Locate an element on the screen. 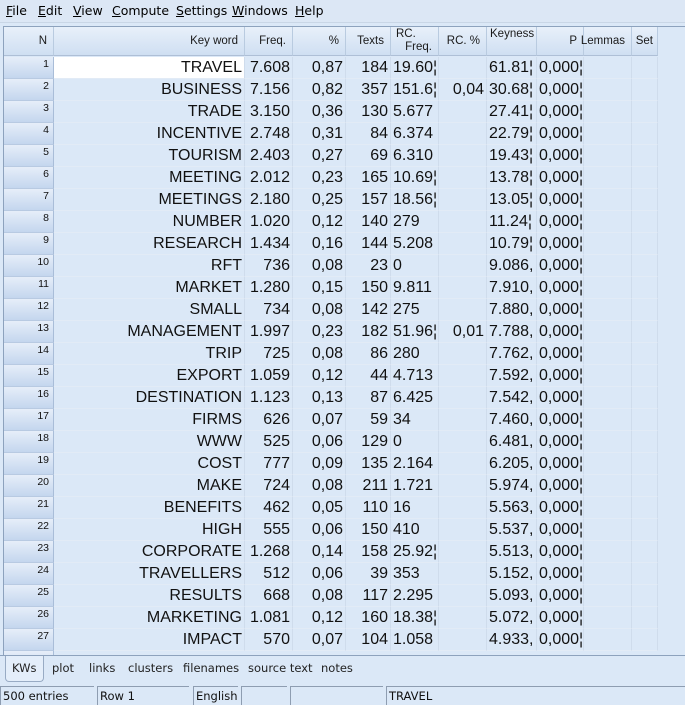 Image resolution: width=685 pixels, height=705 pixels. percent-cell: 0,36 is located at coordinates (319, 112).